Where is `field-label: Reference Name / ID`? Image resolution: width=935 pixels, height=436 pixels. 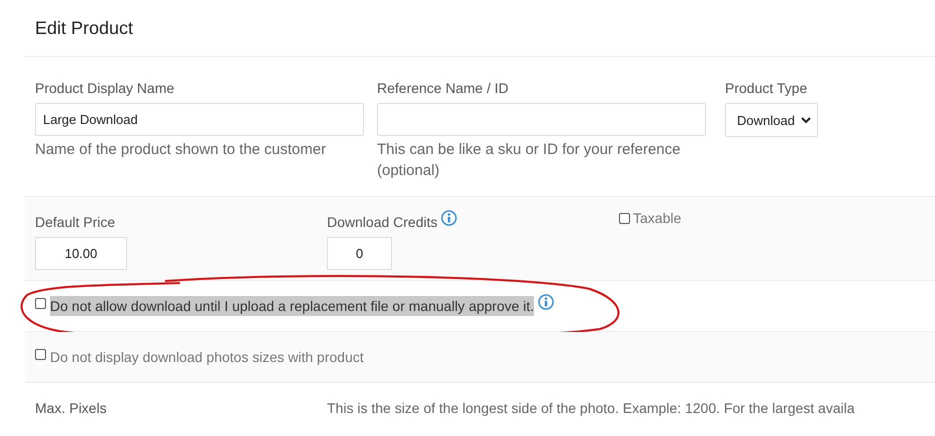 field-label: Reference Name / ID is located at coordinates (442, 88).